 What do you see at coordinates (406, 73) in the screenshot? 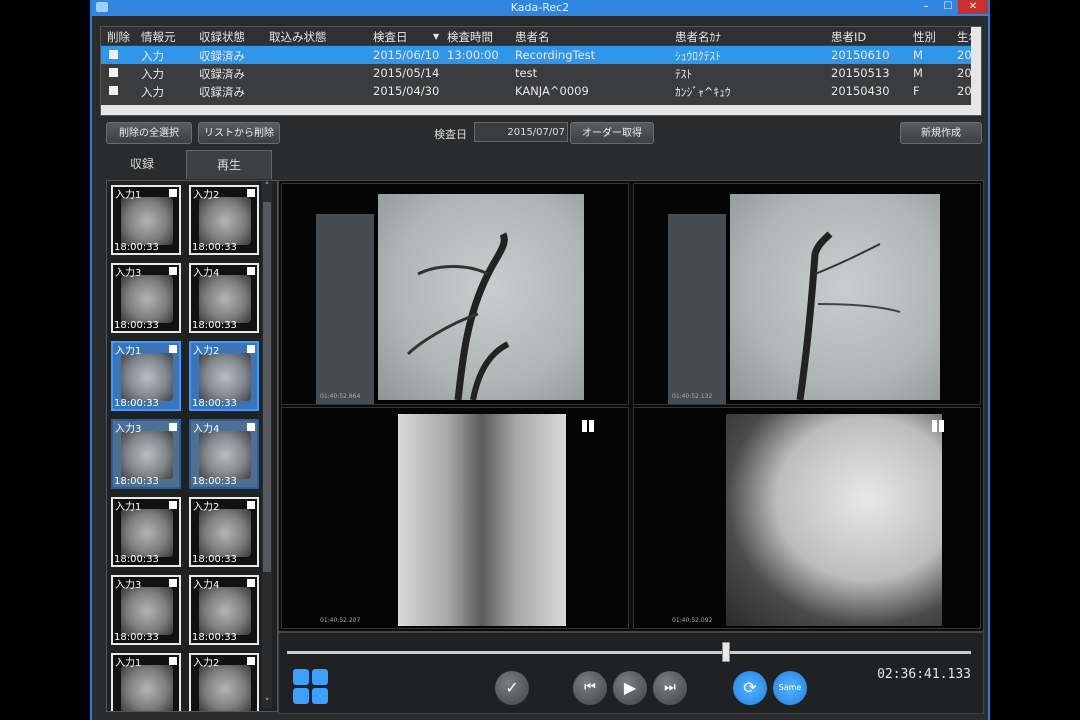
I see `row-date: 2015/05/14` at bounding box center [406, 73].